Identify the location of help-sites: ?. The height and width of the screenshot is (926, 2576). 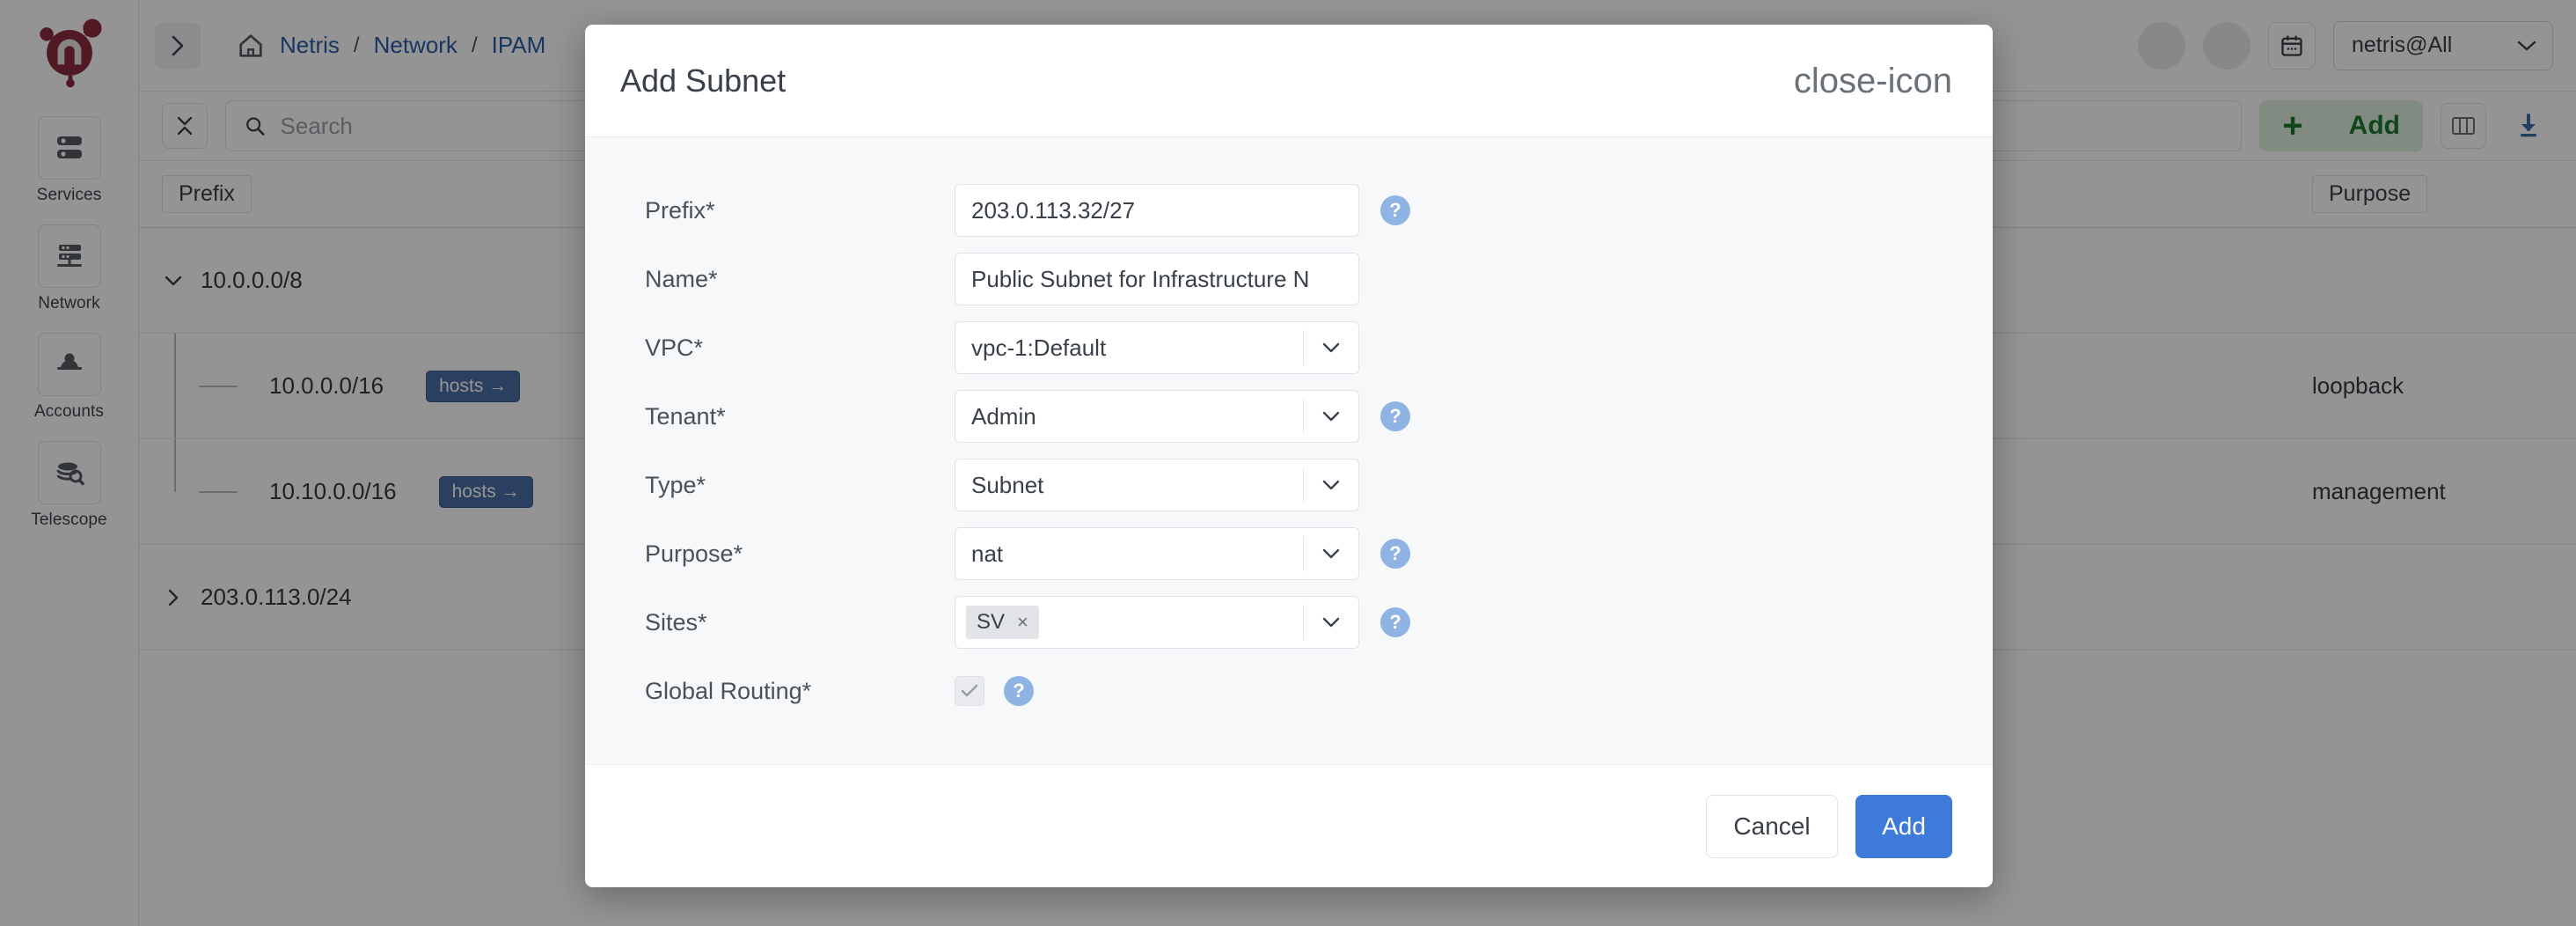
(1395, 622).